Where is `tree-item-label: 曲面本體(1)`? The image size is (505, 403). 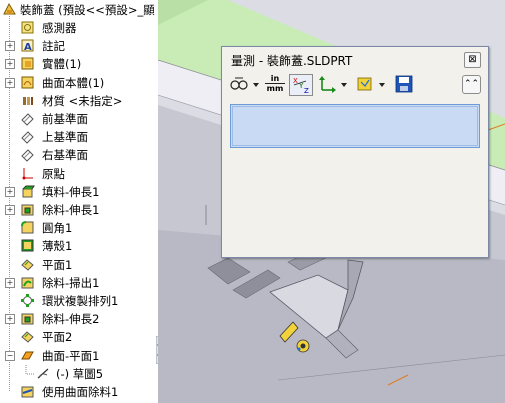 tree-item-label: 曲面本體(1) is located at coordinates (73, 83).